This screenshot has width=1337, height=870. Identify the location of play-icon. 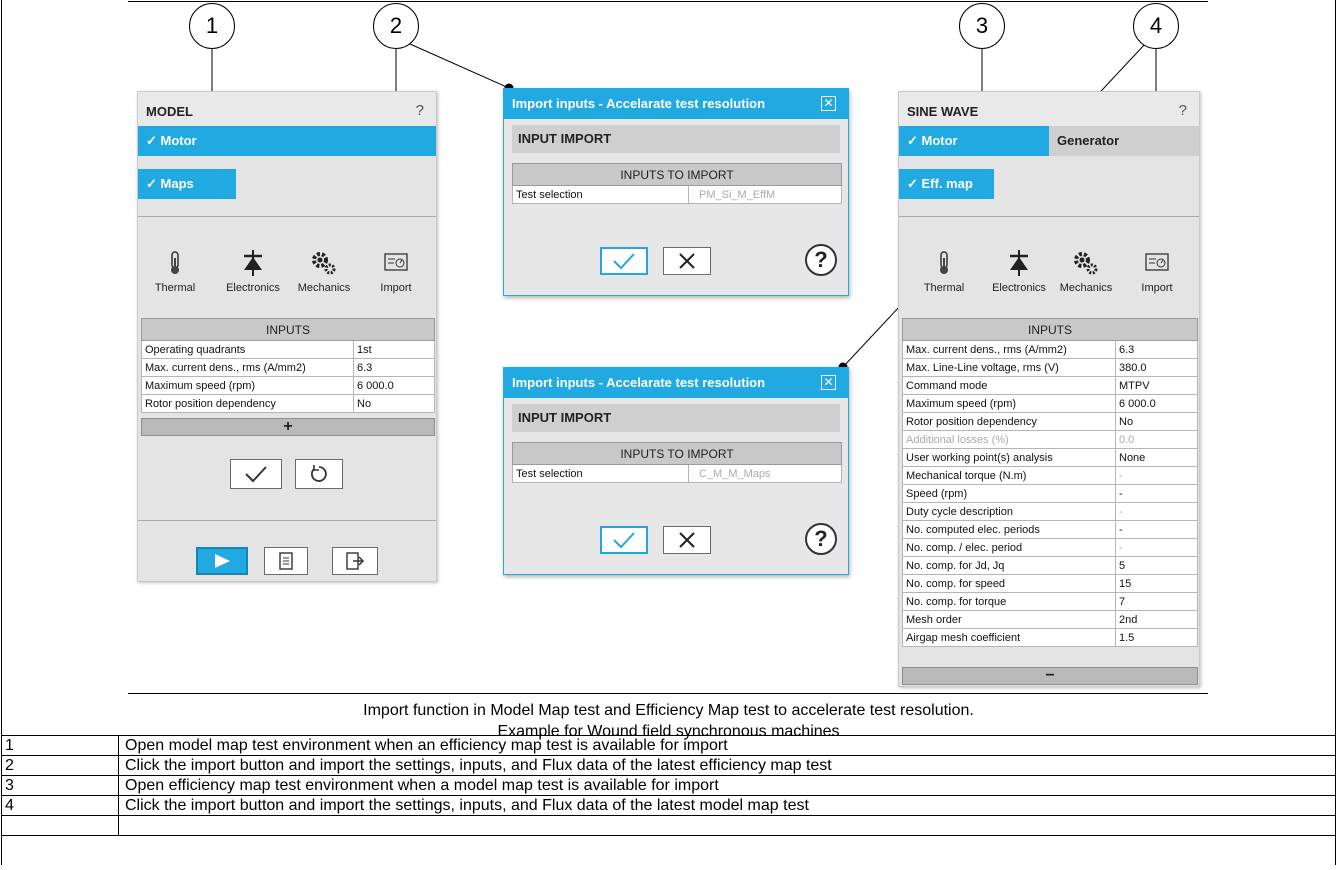
(222, 561).